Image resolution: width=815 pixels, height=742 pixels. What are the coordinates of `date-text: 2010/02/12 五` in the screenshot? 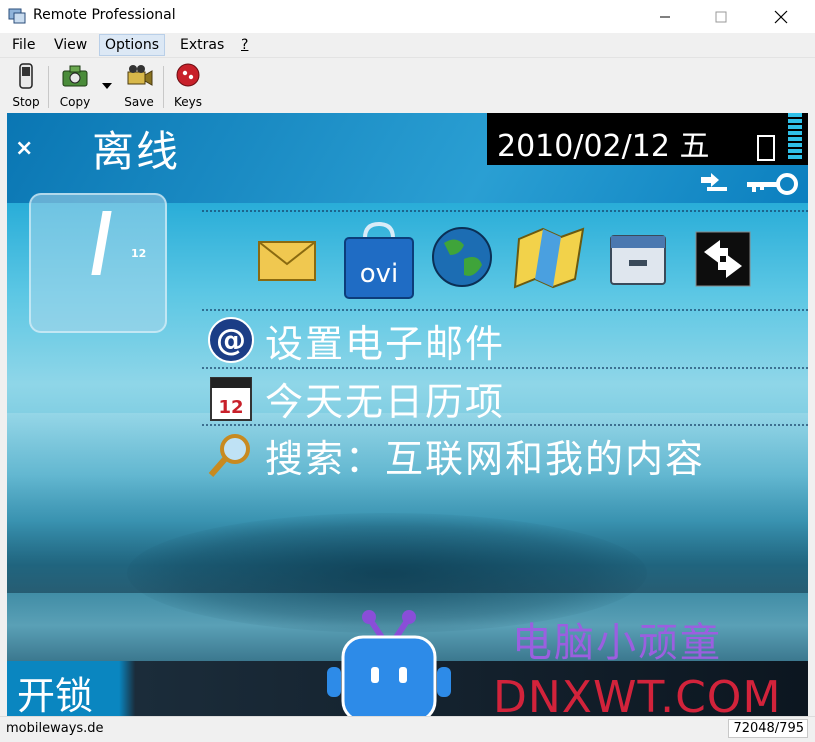 It's located at (603, 146).